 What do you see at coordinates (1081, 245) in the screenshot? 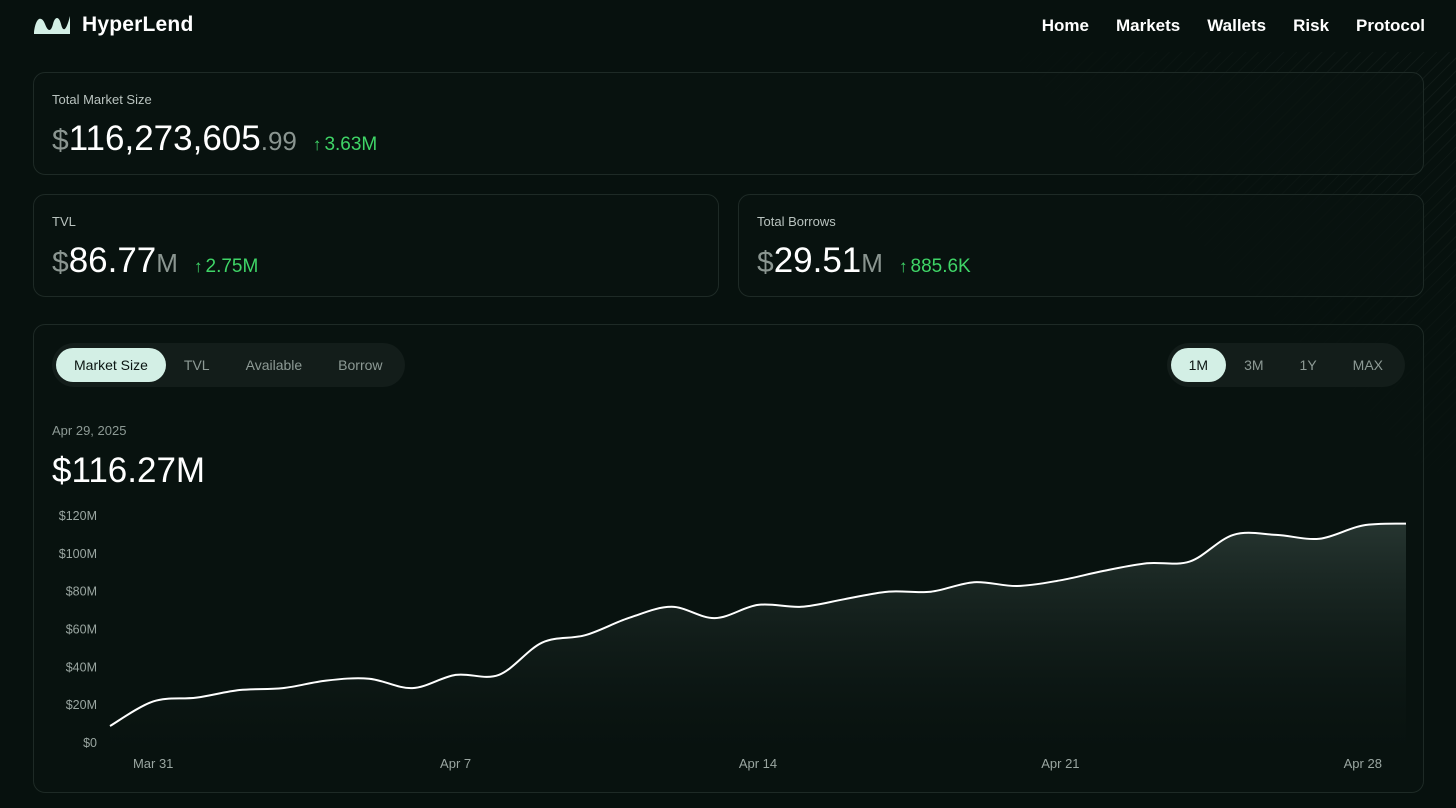
I see `total-borrows-card: Total Borrows $ 29.51 M ↑ 885.6K` at bounding box center [1081, 245].